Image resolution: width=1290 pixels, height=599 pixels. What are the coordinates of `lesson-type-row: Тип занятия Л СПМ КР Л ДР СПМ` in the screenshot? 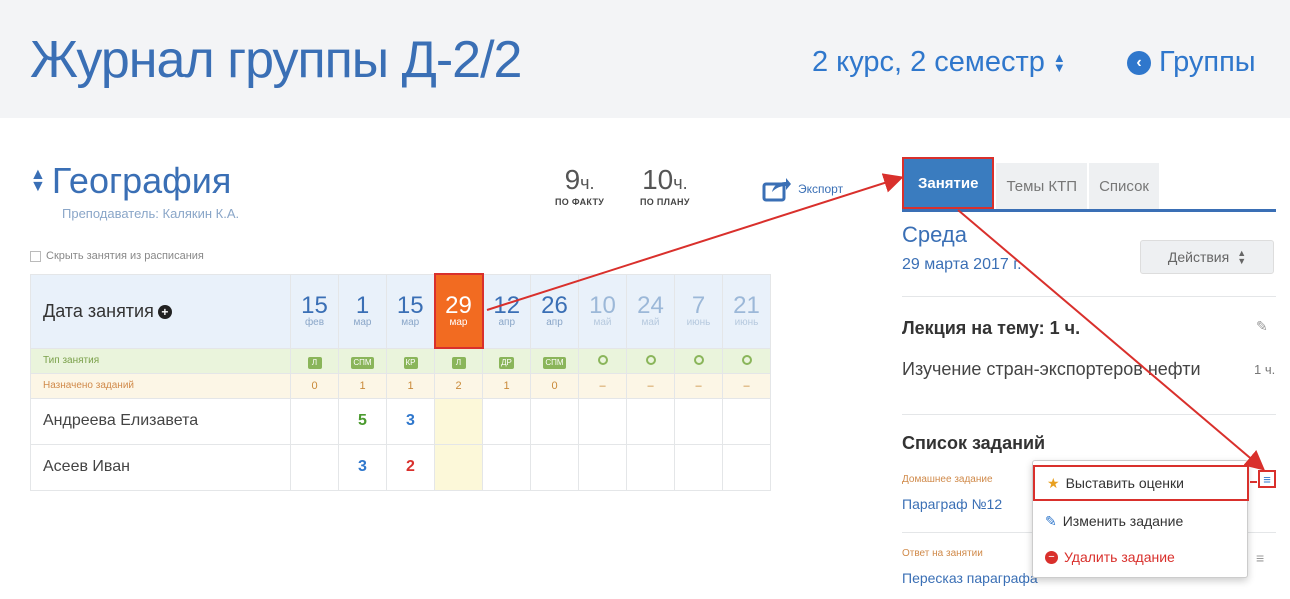 It's located at (400, 360).